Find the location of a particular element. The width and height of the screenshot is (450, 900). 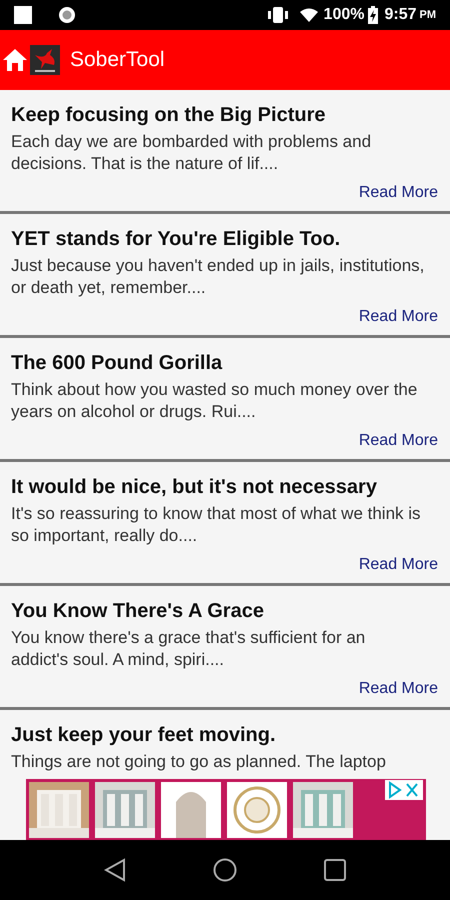

app-title: SoberTool is located at coordinates (117, 60).